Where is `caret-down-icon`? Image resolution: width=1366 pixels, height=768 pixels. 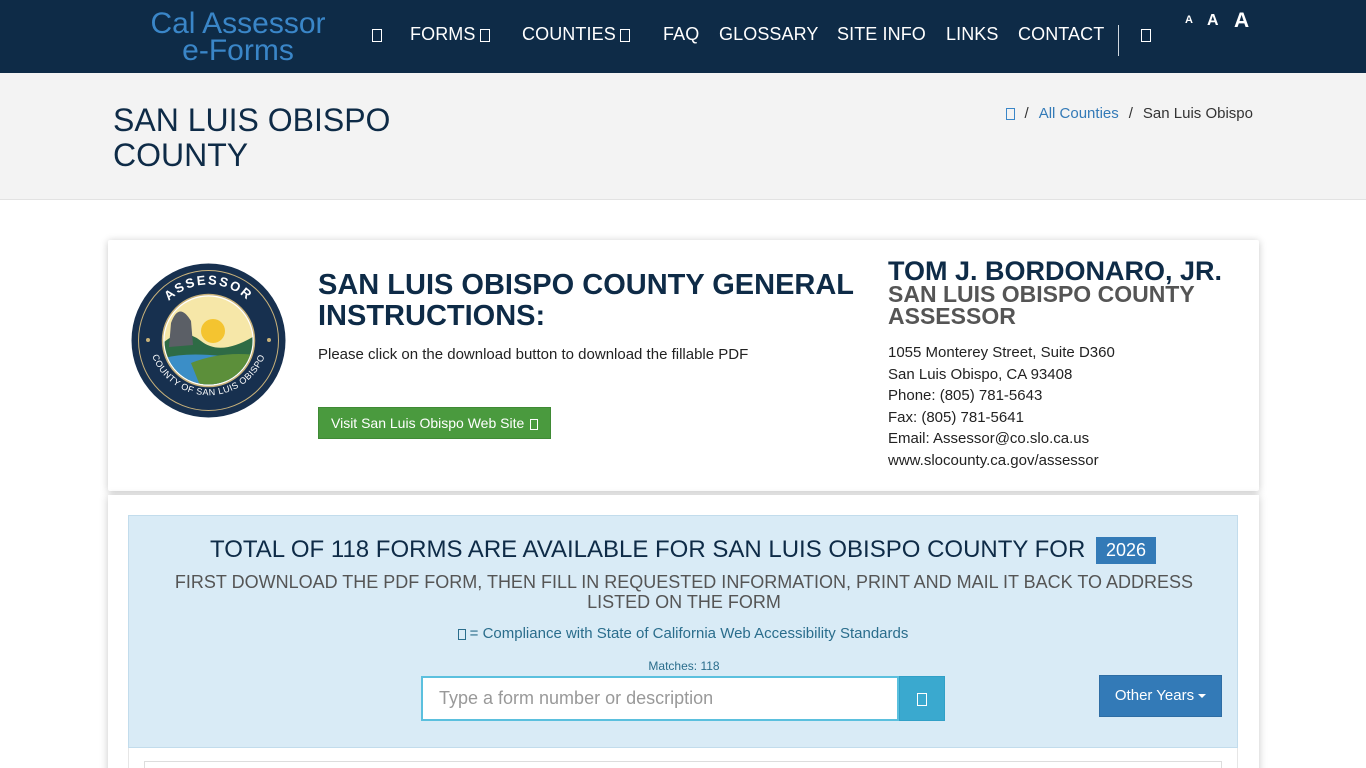
caret-down-icon is located at coordinates (1202, 696).